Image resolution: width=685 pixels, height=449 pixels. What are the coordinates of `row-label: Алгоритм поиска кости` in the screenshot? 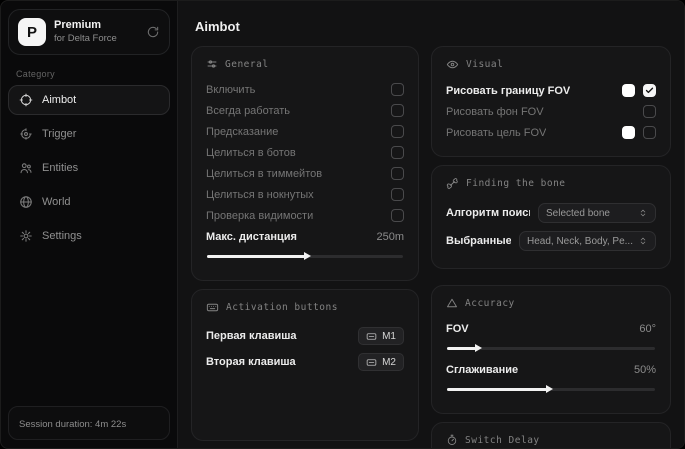 It's located at (488, 213).